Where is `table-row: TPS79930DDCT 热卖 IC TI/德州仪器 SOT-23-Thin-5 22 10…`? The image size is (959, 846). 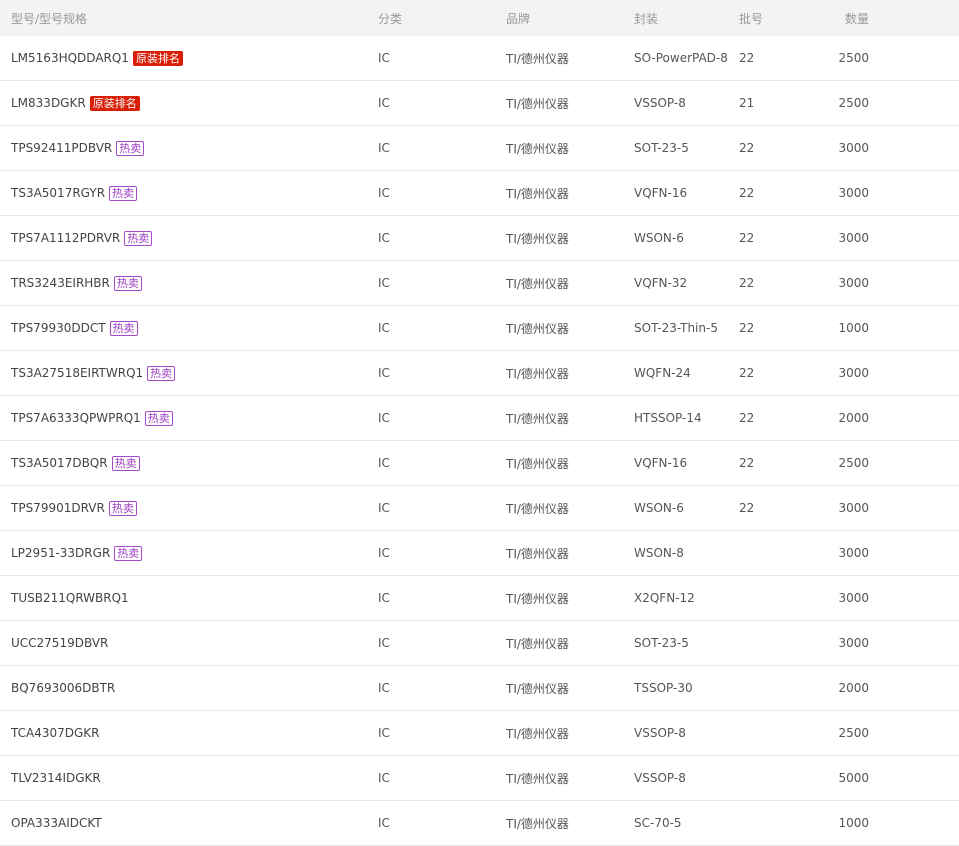 table-row: TPS79930DDCT 热卖 IC TI/德州仪器 SOT-23-Thin-5 22 10… is located at coordinates (479, 328).